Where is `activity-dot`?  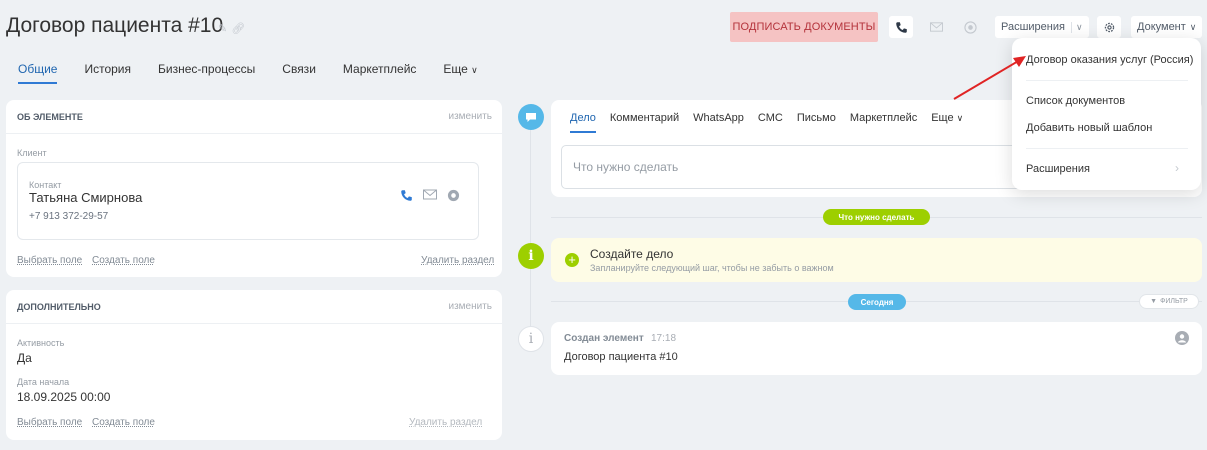
activity-dot is located at coordinates (531, 117).